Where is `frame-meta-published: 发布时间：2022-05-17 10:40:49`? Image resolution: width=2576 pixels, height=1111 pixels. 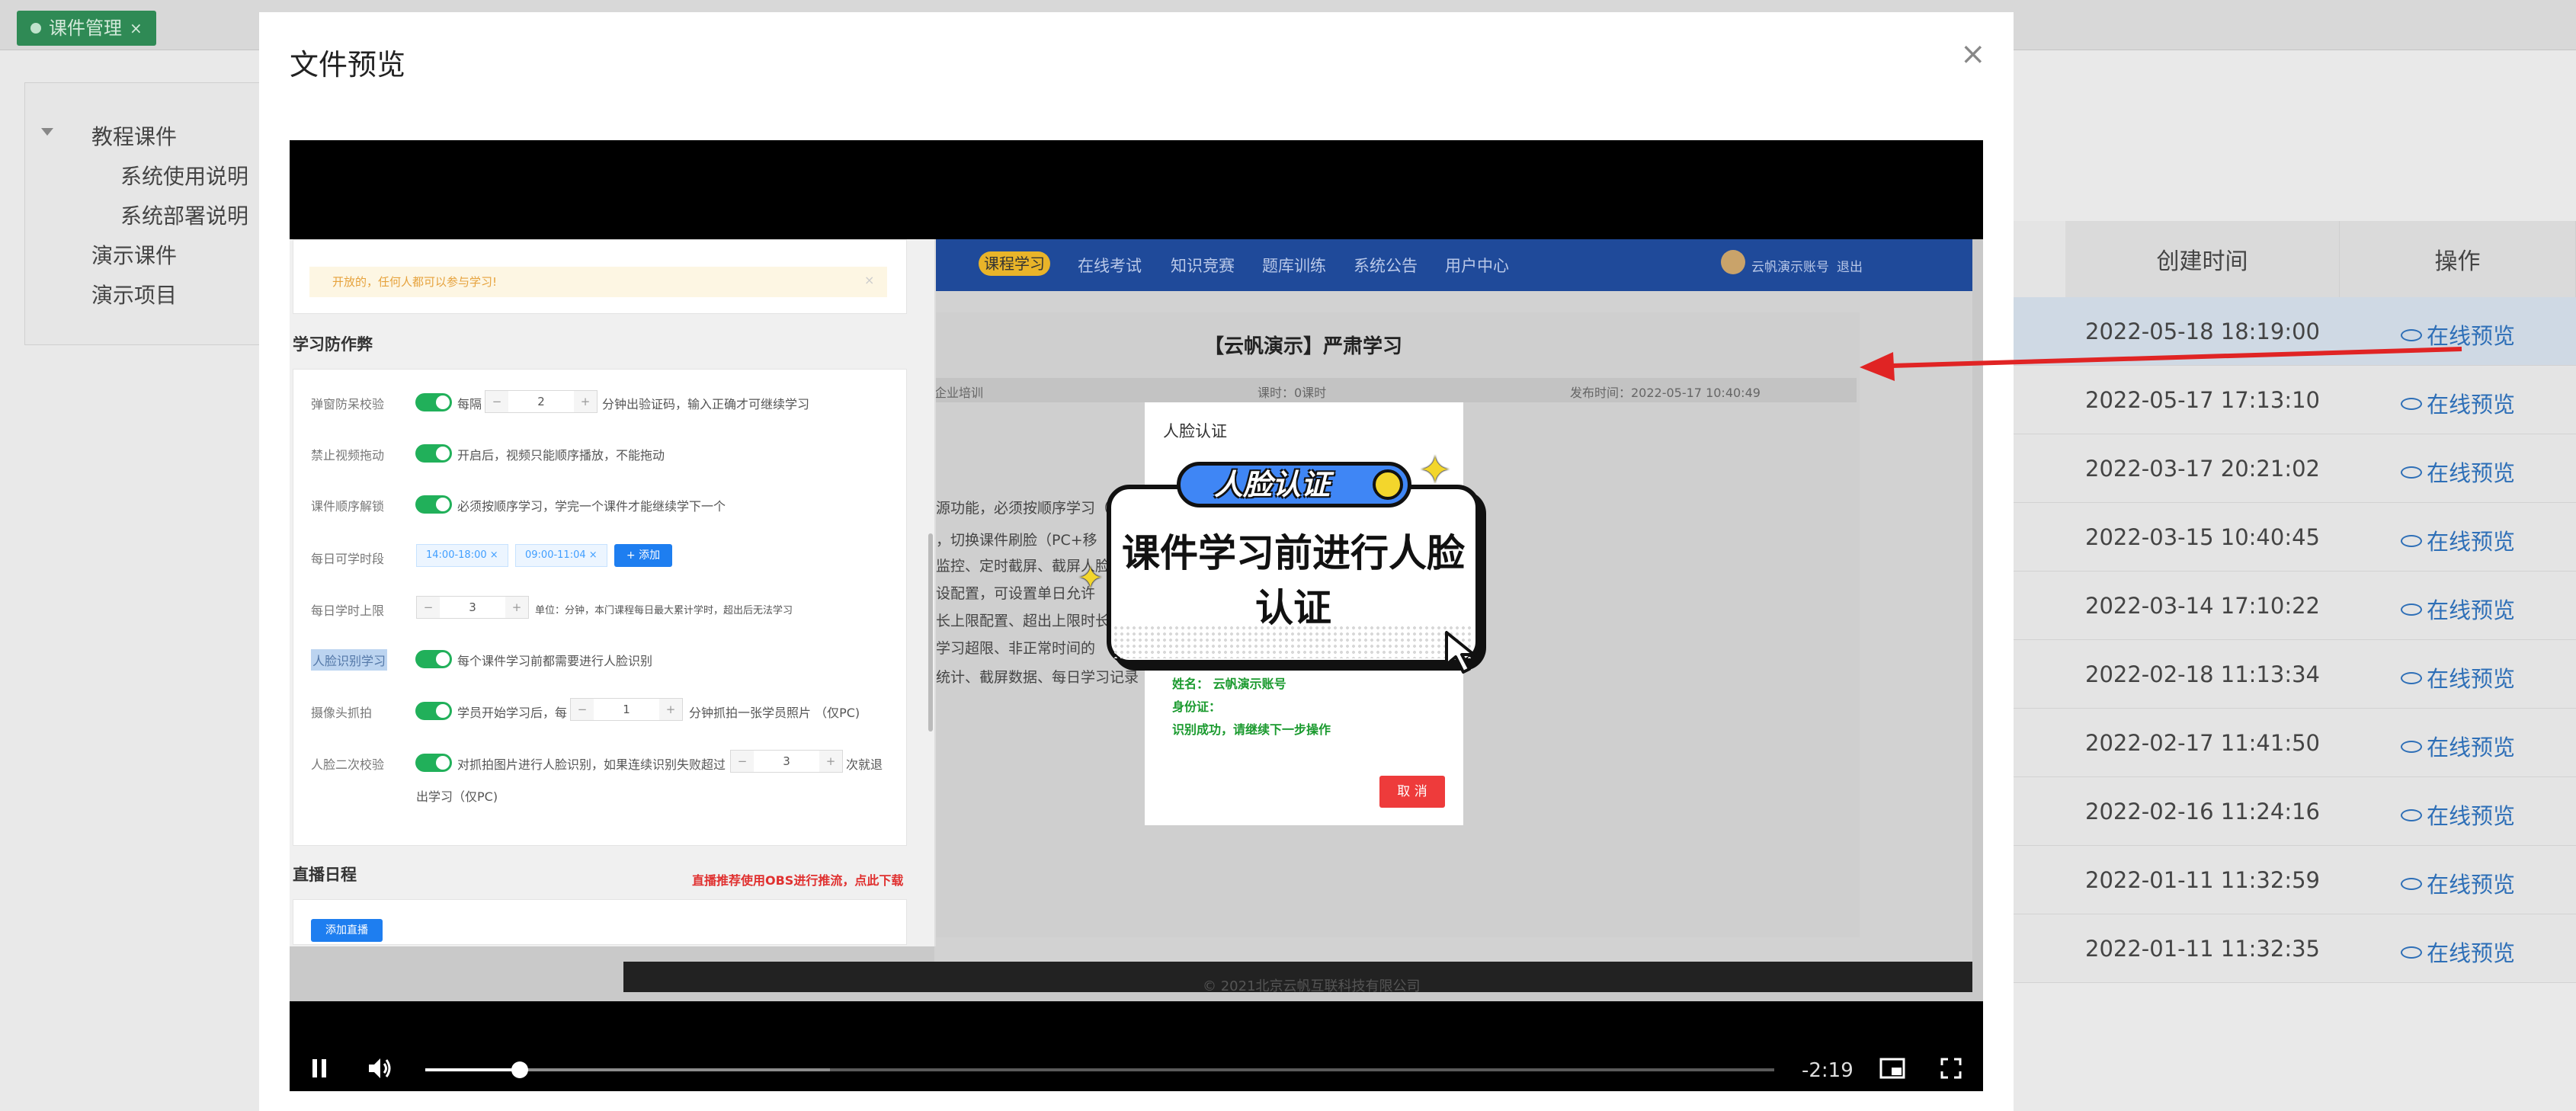 frame-meta-published: 发布时间：2022-05-17 10:40:49 is located at coordinates (1665, 393).